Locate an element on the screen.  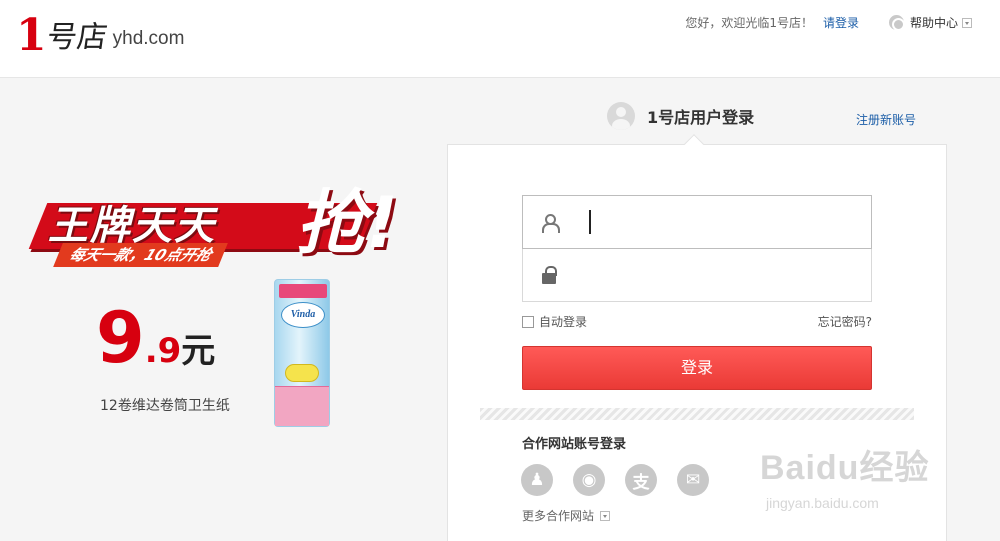
more-partners-label: 更多合作网站 is located at coordinates (558, 516).